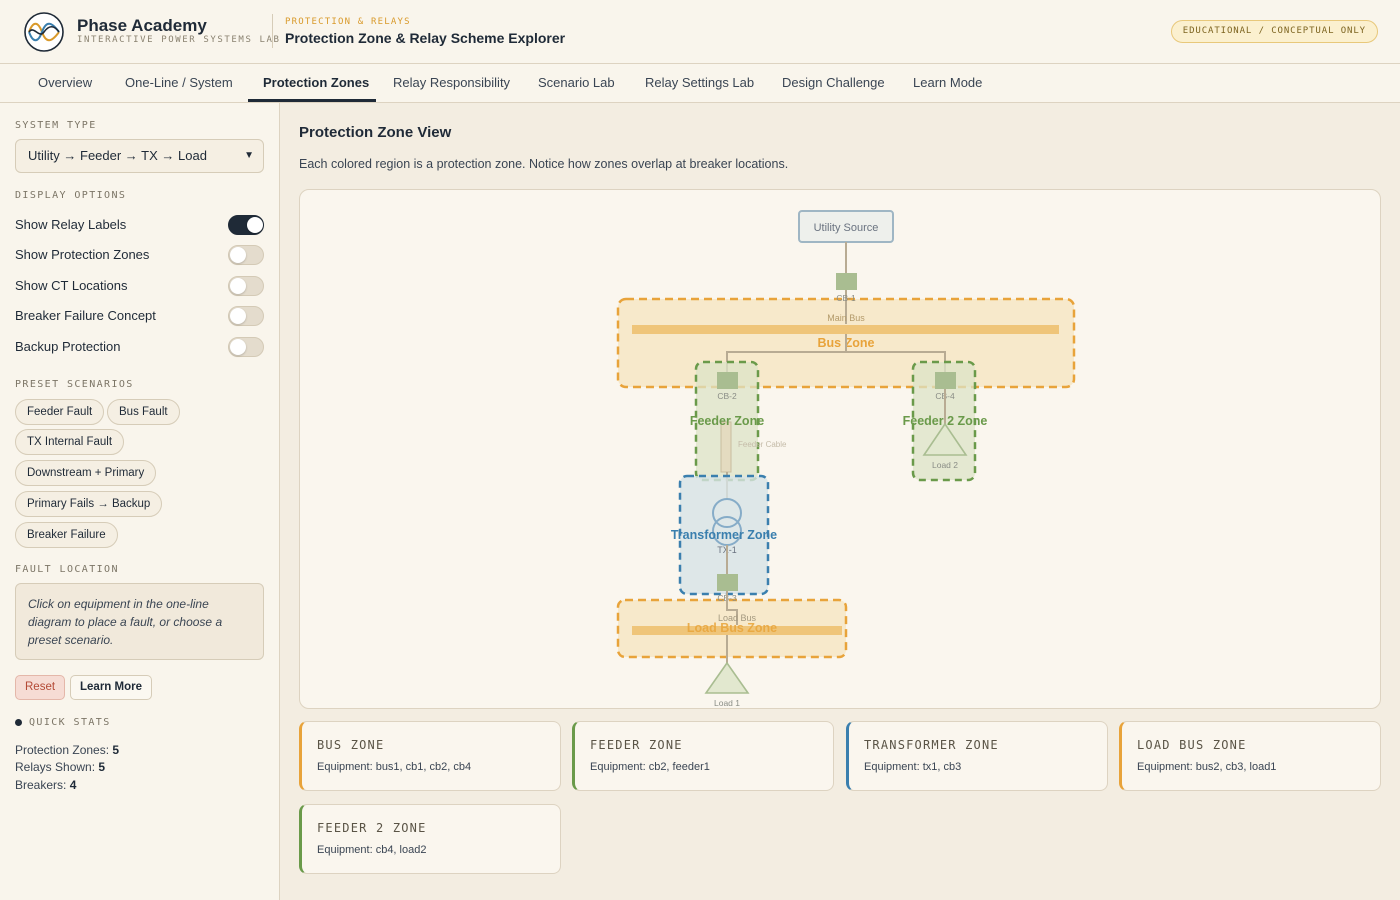  What do you see at coordinates (913, 767) in the screenshot?
I see `zone-card-equipment: Equipment: tx1, cb3` at bounding box center [913, 767].